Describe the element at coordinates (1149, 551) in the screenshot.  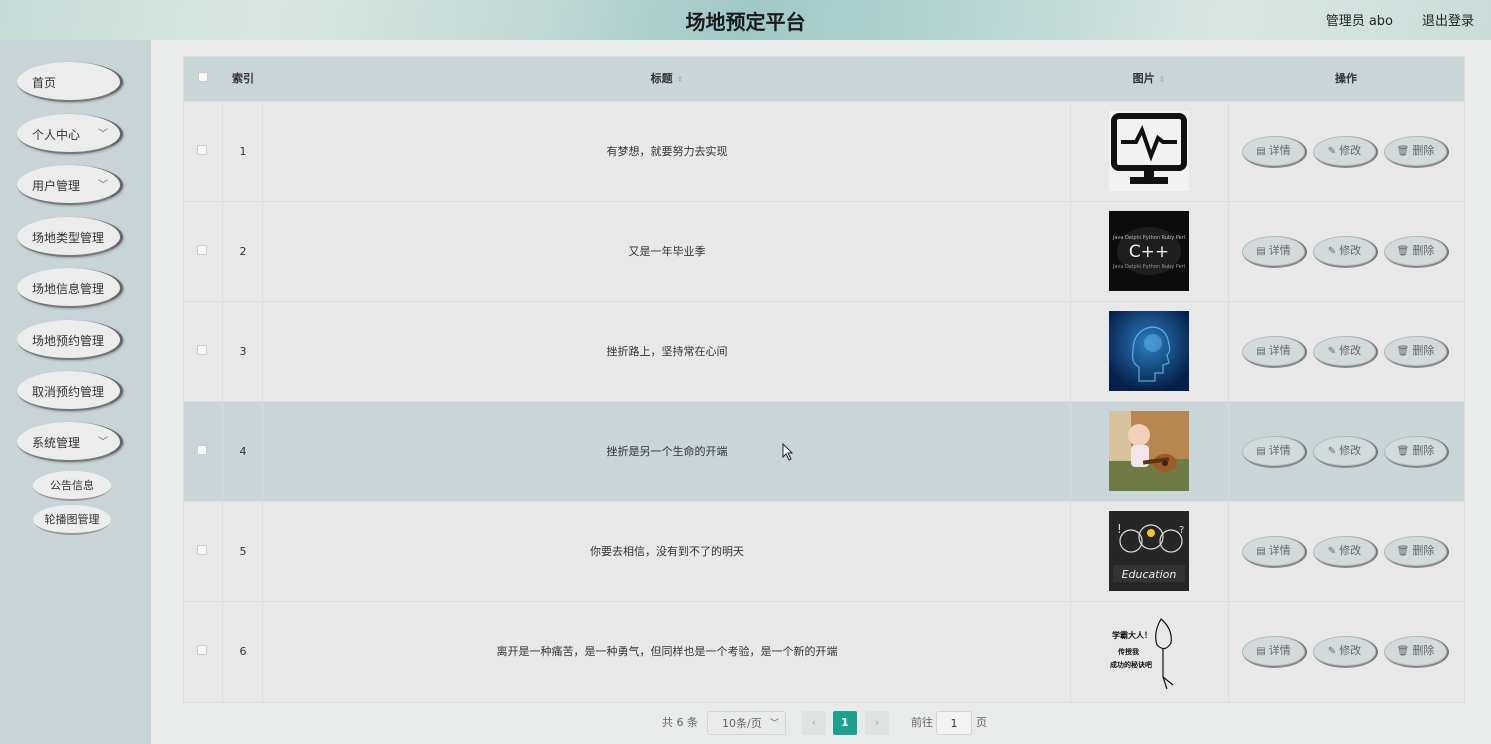
I see `education-image: ! ? Education` at that location.